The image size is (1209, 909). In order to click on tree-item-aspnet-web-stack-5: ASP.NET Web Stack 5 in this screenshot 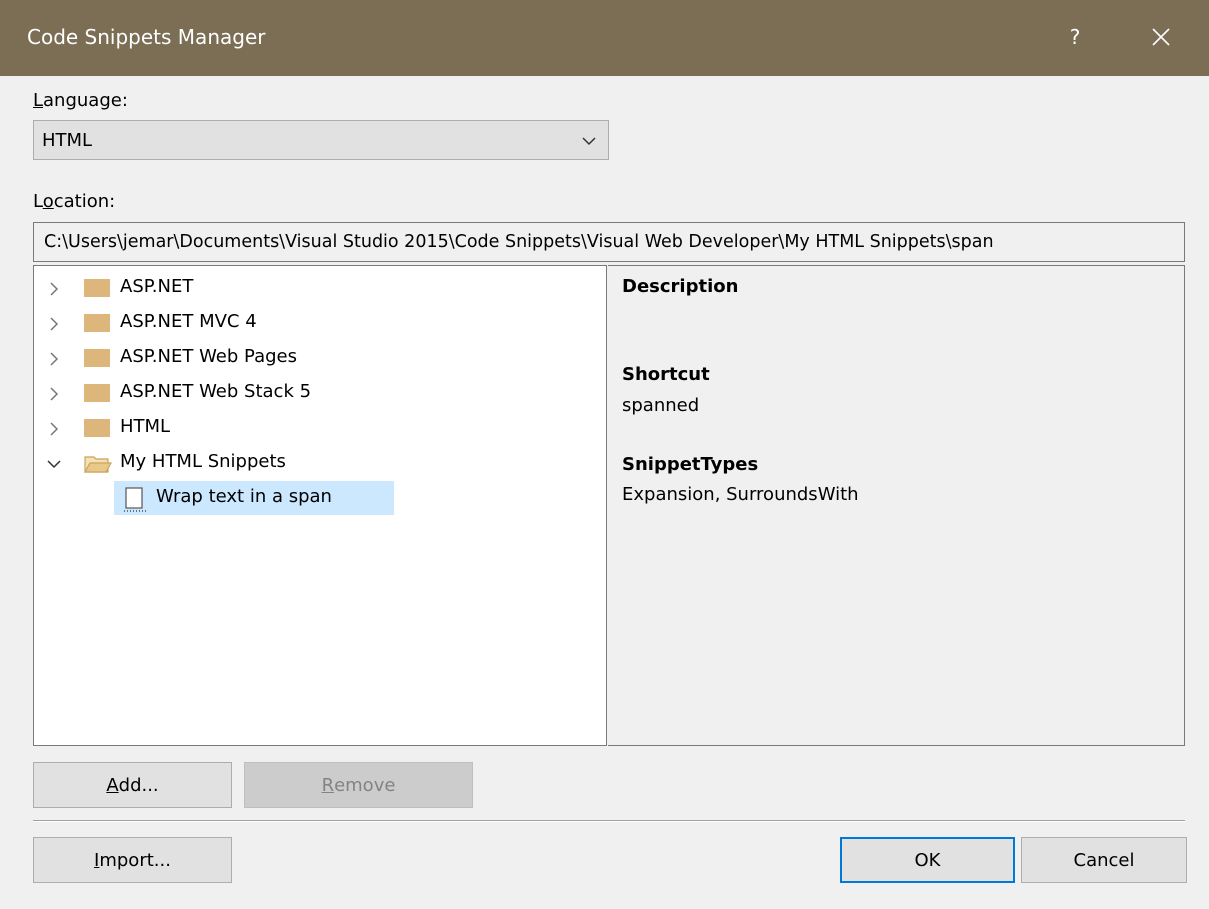, I will do `click(314, 393)`.